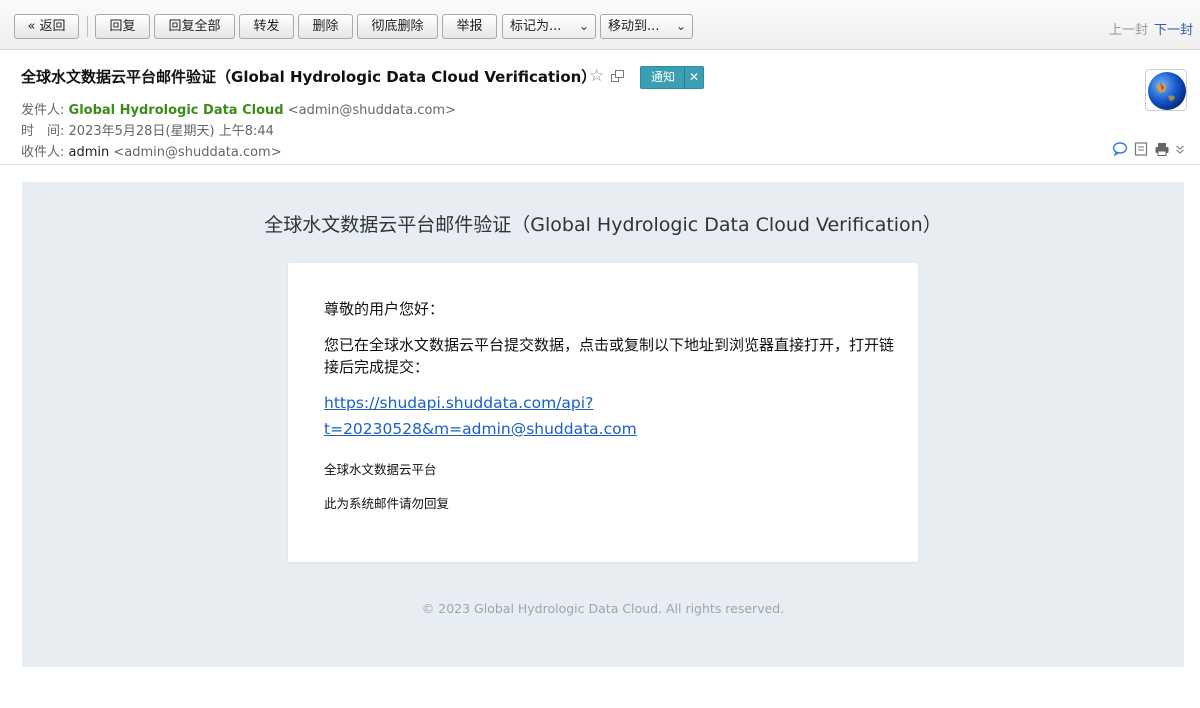 This screenshot has width=1200, height=708. I want to click on move-to-select: 移动到... ⌄, so click(646, 26).